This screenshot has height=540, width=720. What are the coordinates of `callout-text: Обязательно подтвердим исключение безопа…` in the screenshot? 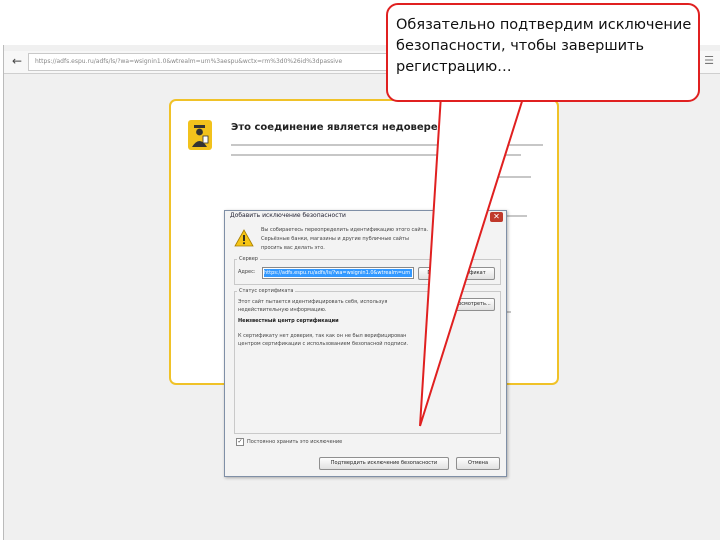 It's located at (544, 46).